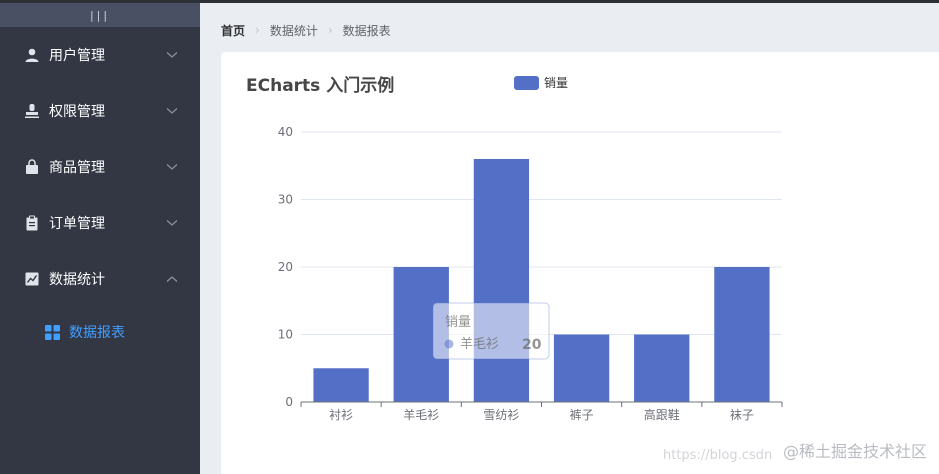 The height and width of the screenshot is (474, 939). Describe the element at coordinates (100, 15) in the screenshot. I see `sidebar-toggle-button: |||` at that location.